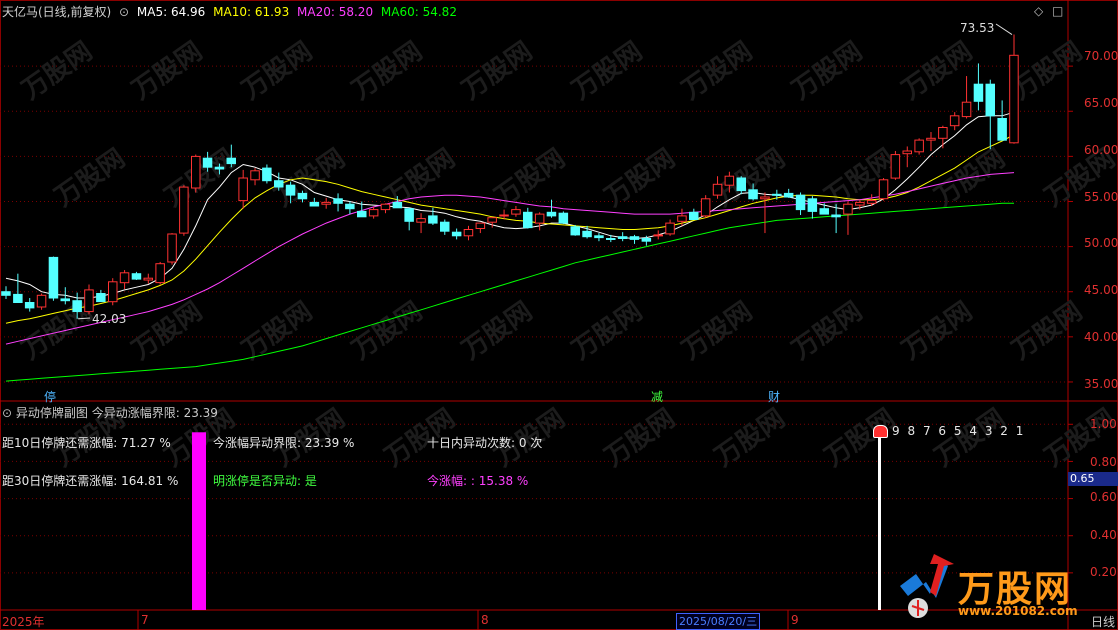  I want to click on suspend-tag: 停, so click(50, 396).